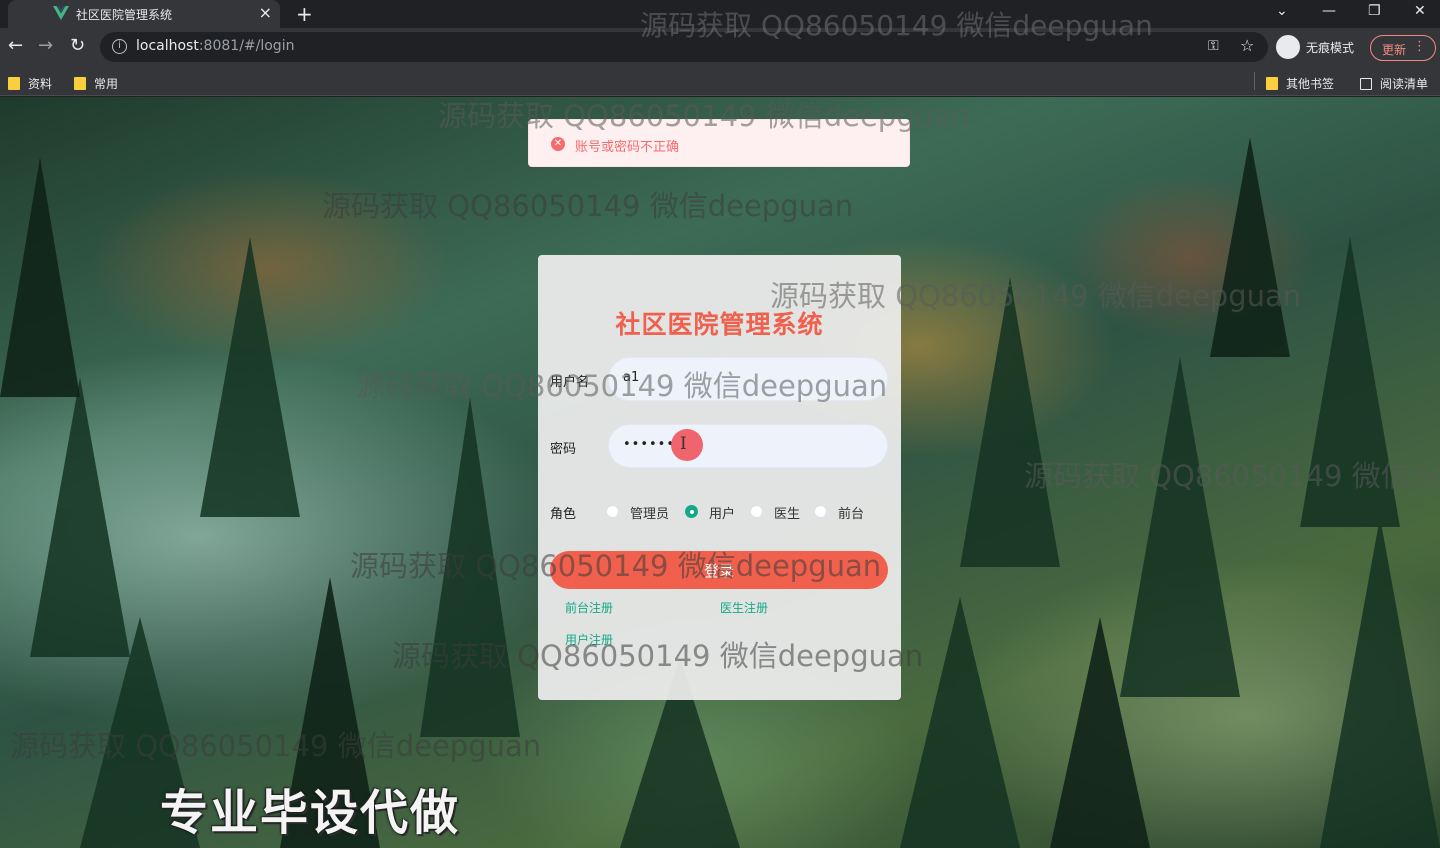  I want to click on doctor-register-link: 医生注册, so click(744, 607).